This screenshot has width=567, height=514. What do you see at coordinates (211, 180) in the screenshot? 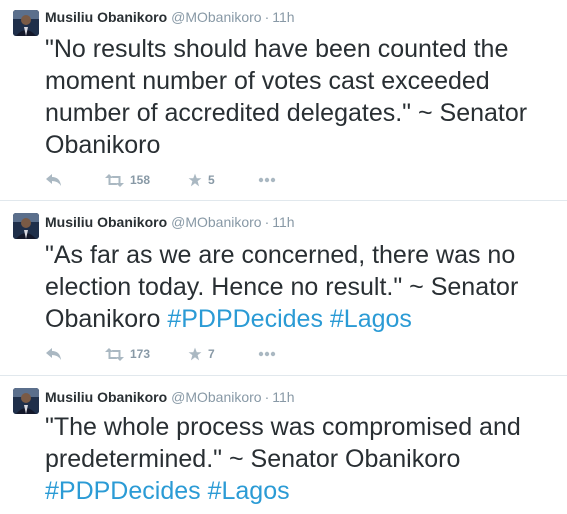
I see `favorite-count: 5` at bounding box center [211, 180].